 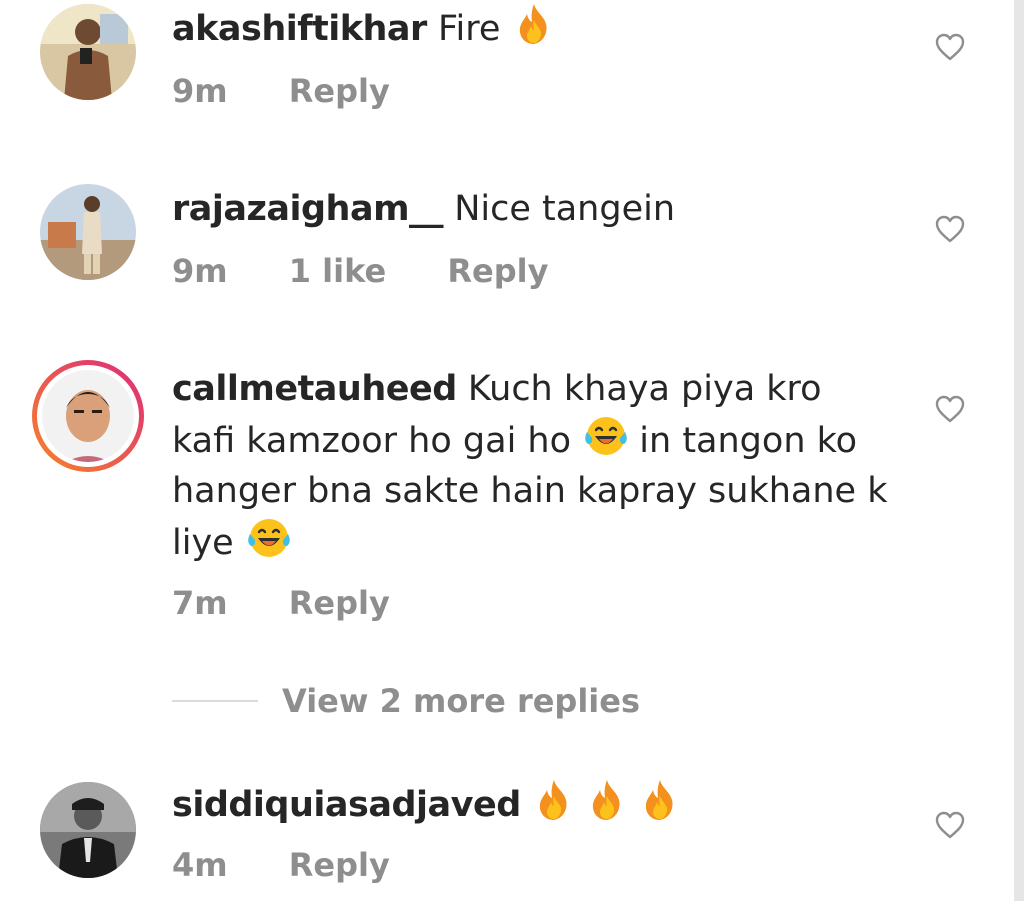 What do you see at coordinates (215, 701) in the screenshot?
I see `replies-divider` at bounding box center [215, 701].